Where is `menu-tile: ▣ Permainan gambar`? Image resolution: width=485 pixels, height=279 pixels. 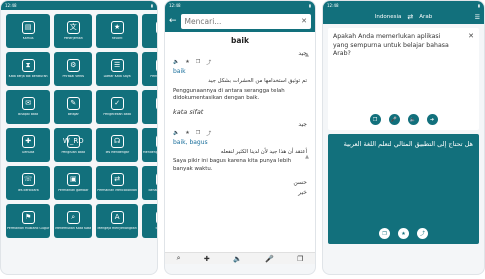
menu-tile: ▣ Permainan gambar is located at coordinates (73, 183).